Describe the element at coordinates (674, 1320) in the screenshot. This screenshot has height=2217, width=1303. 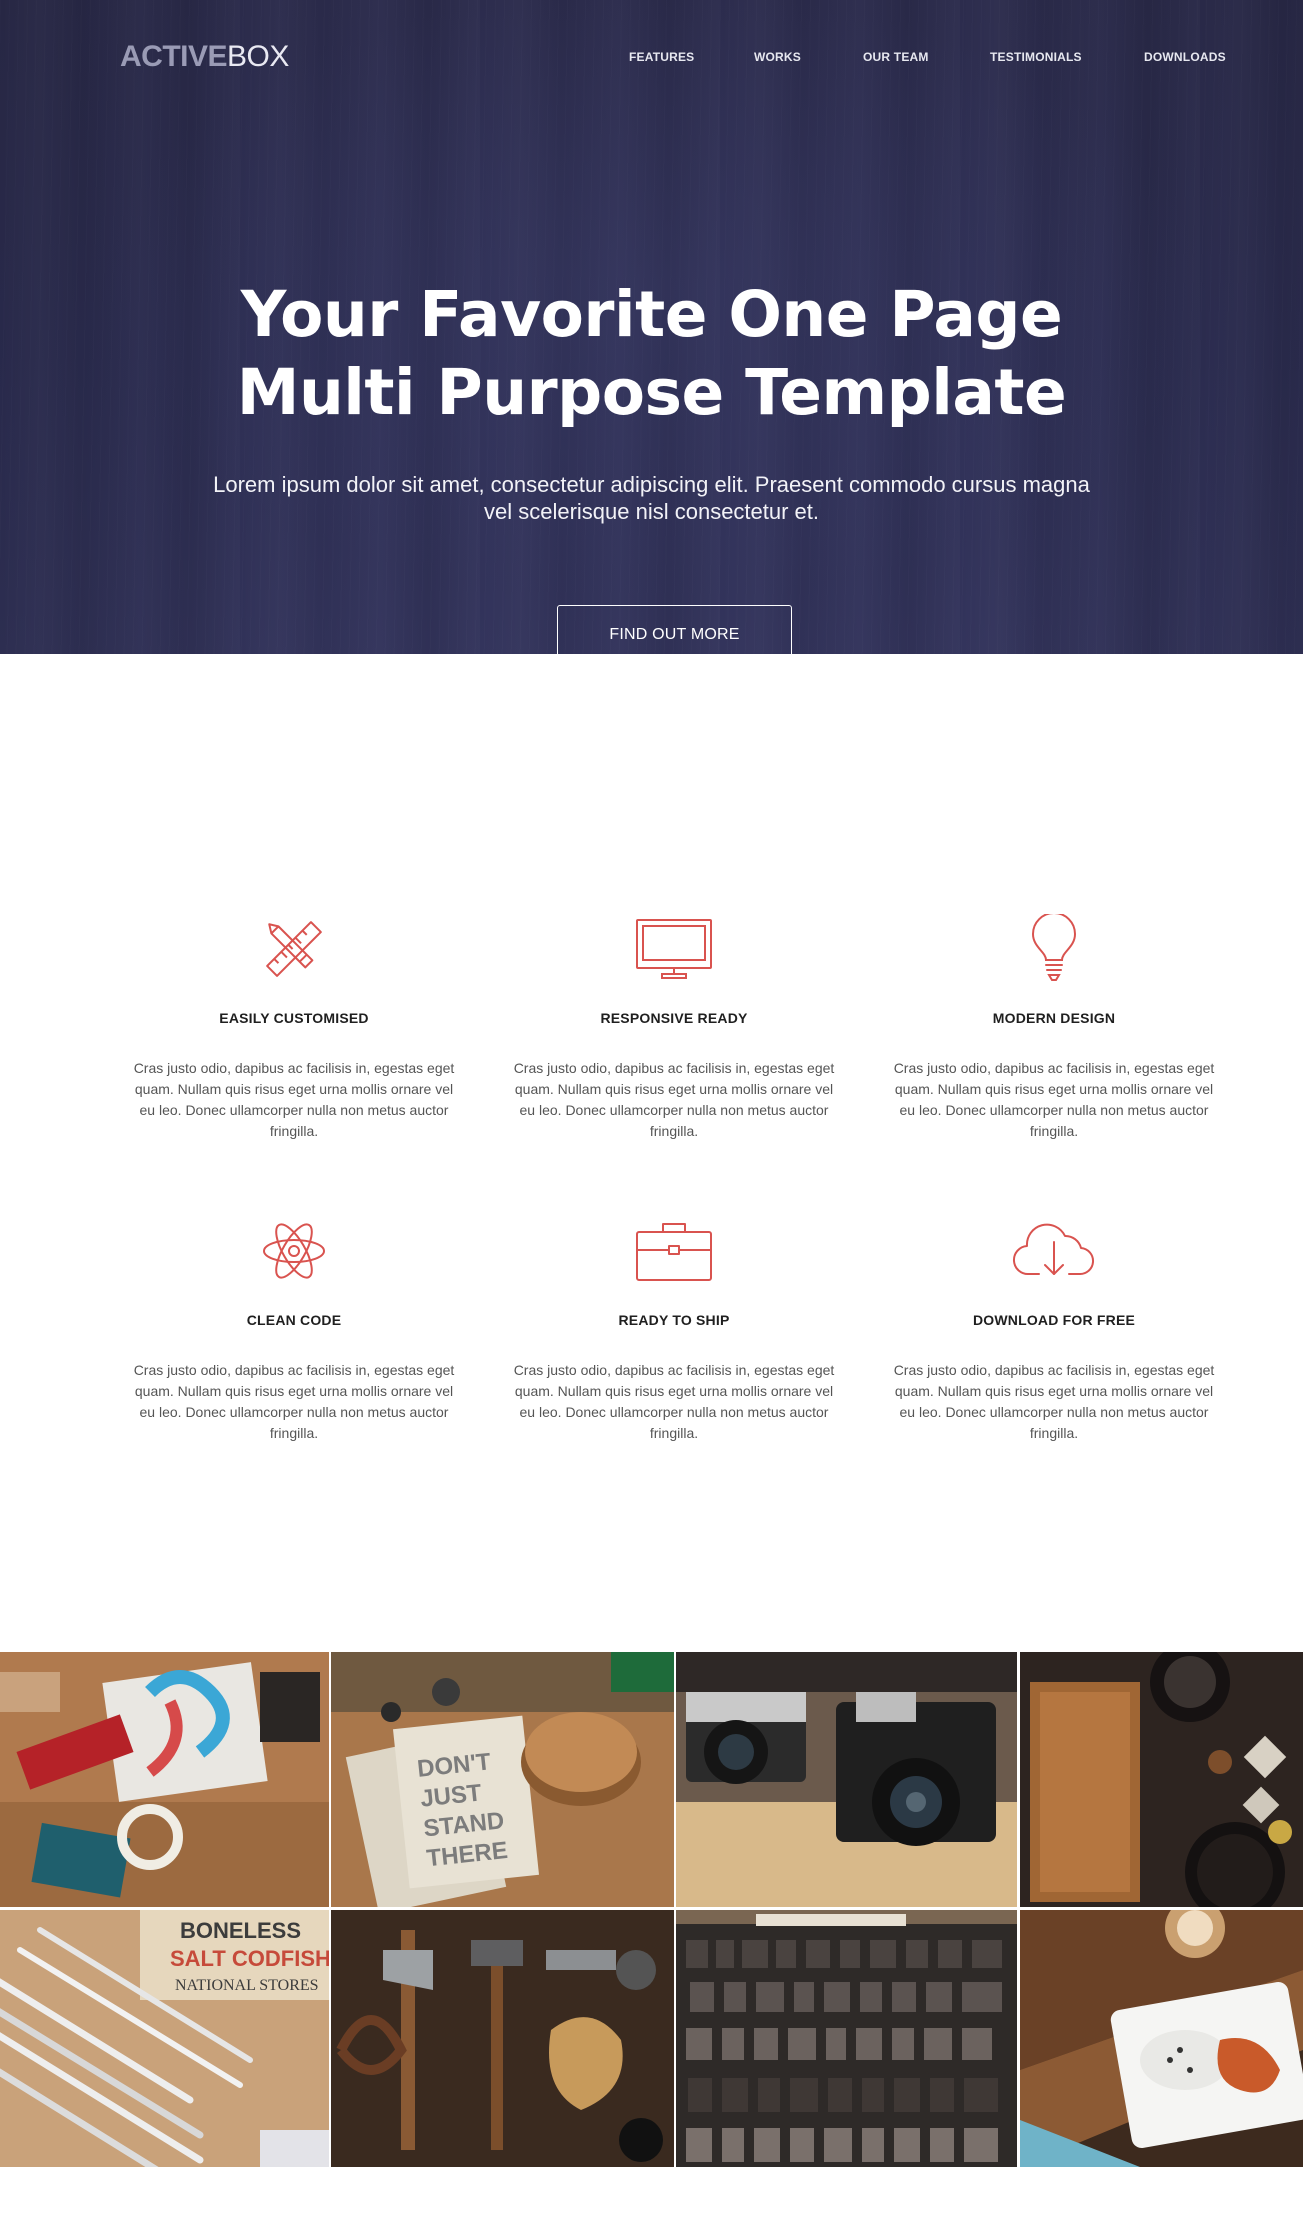
I see `feature-title: READY TO SHIP` at that location.